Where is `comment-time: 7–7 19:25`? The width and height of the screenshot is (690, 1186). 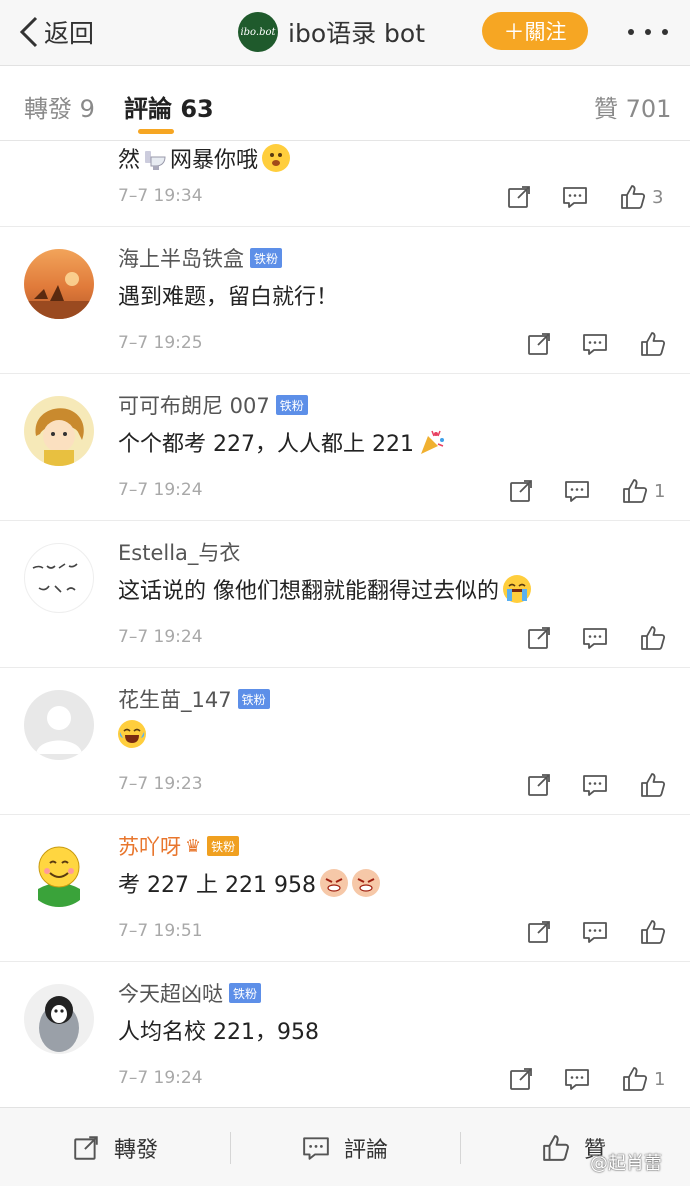 comment-time: 7–7 19:25 is located at coordinates (160, 343).